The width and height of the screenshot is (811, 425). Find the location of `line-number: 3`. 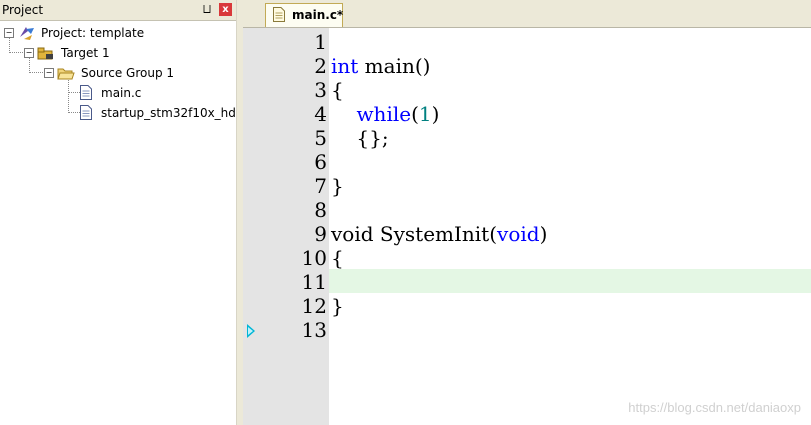

line-number: 3 is located at coordinates (320, 90).